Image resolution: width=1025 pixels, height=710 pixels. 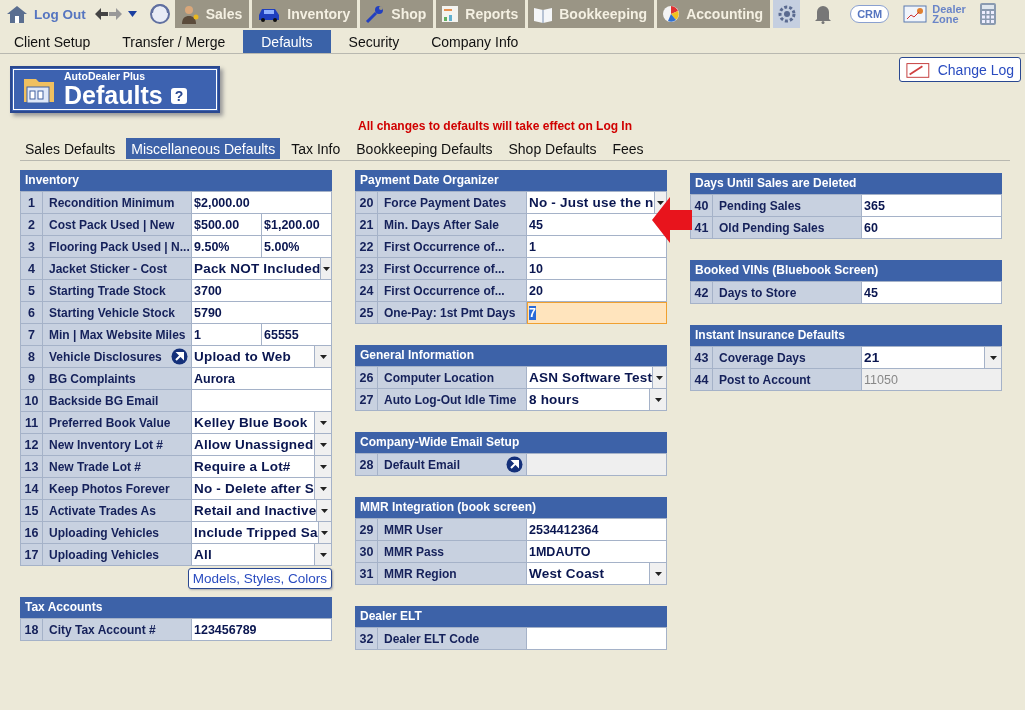 What do you see at coordinates (189, 14) in the screenshot?
I see `person-icon` at bounding box center [189, 14].